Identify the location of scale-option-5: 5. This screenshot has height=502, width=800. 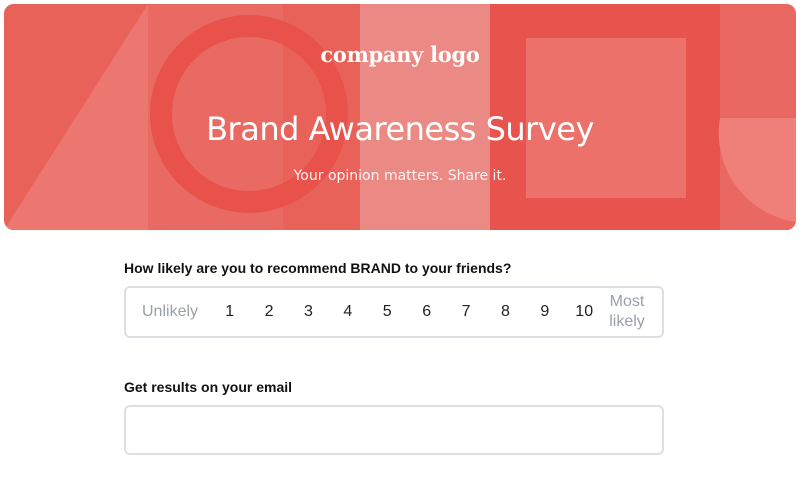
(387, 312).